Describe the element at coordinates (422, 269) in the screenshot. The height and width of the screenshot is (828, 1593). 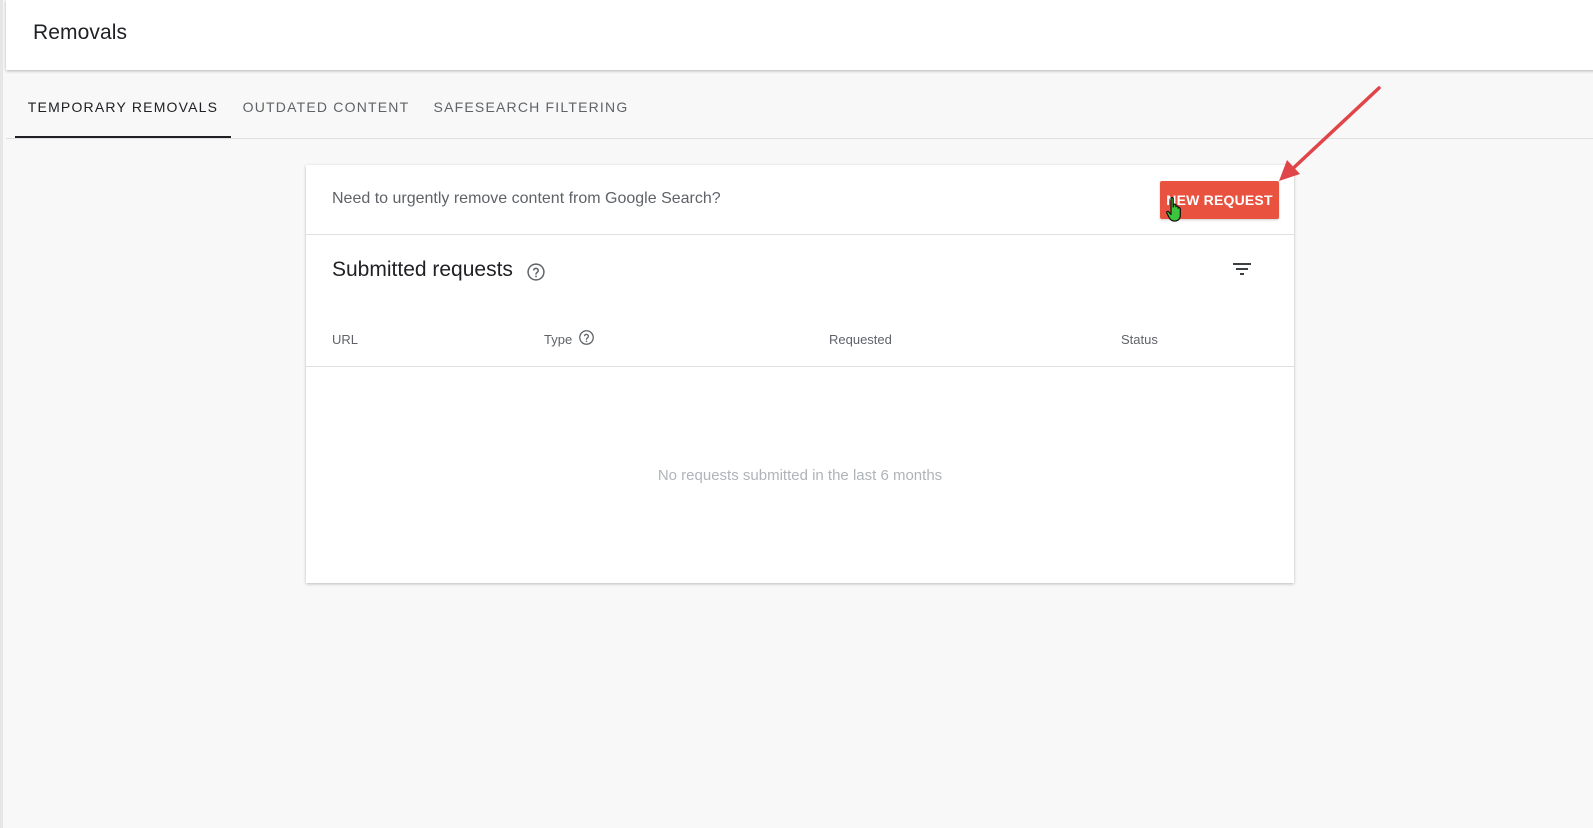
I see `submitted-requests-title: Submitted requests` at that location.